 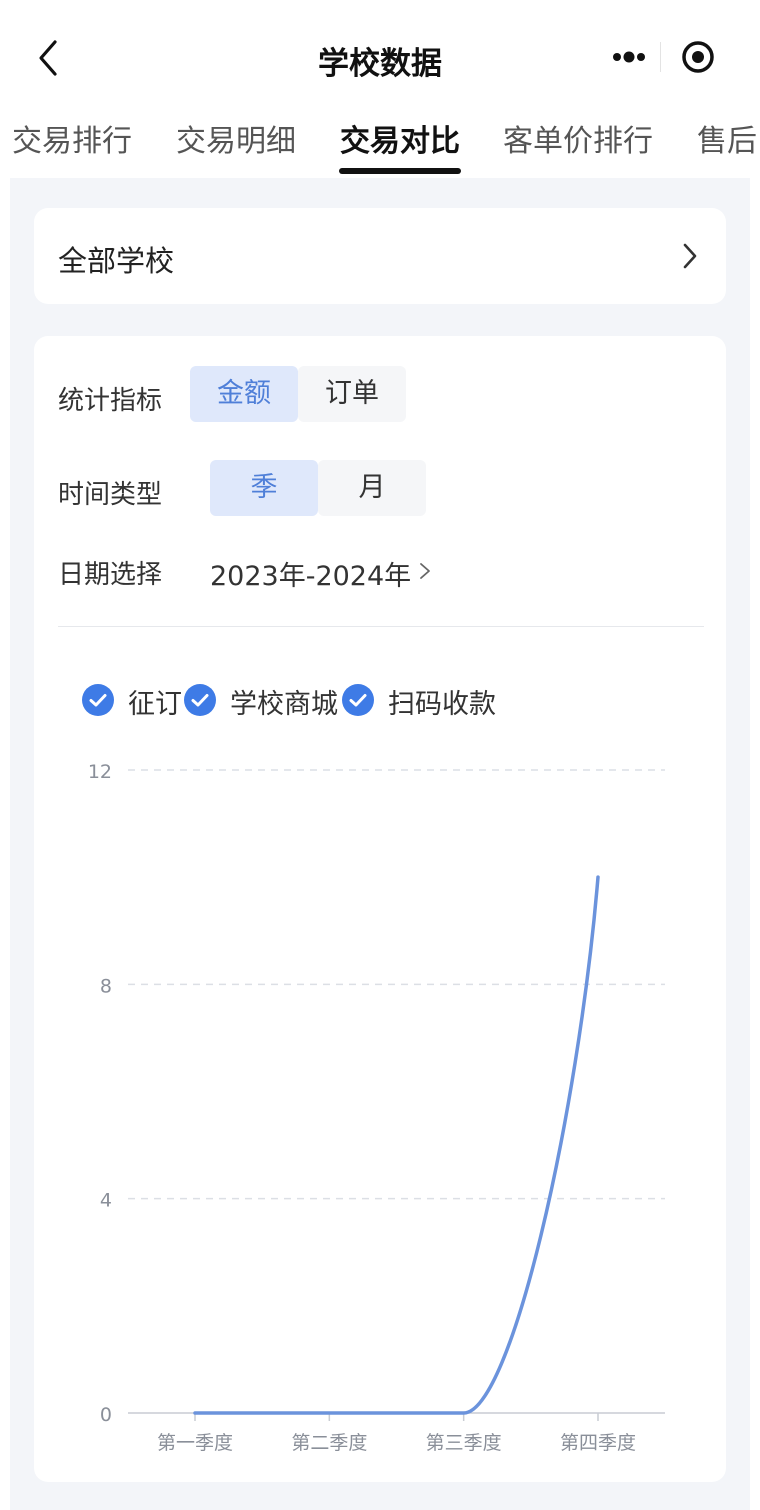 What do you see at coordinates (329, 1443) in the screenshot?
I see `x-tick-label: 第二季度` at bounding box center [329, 1443].